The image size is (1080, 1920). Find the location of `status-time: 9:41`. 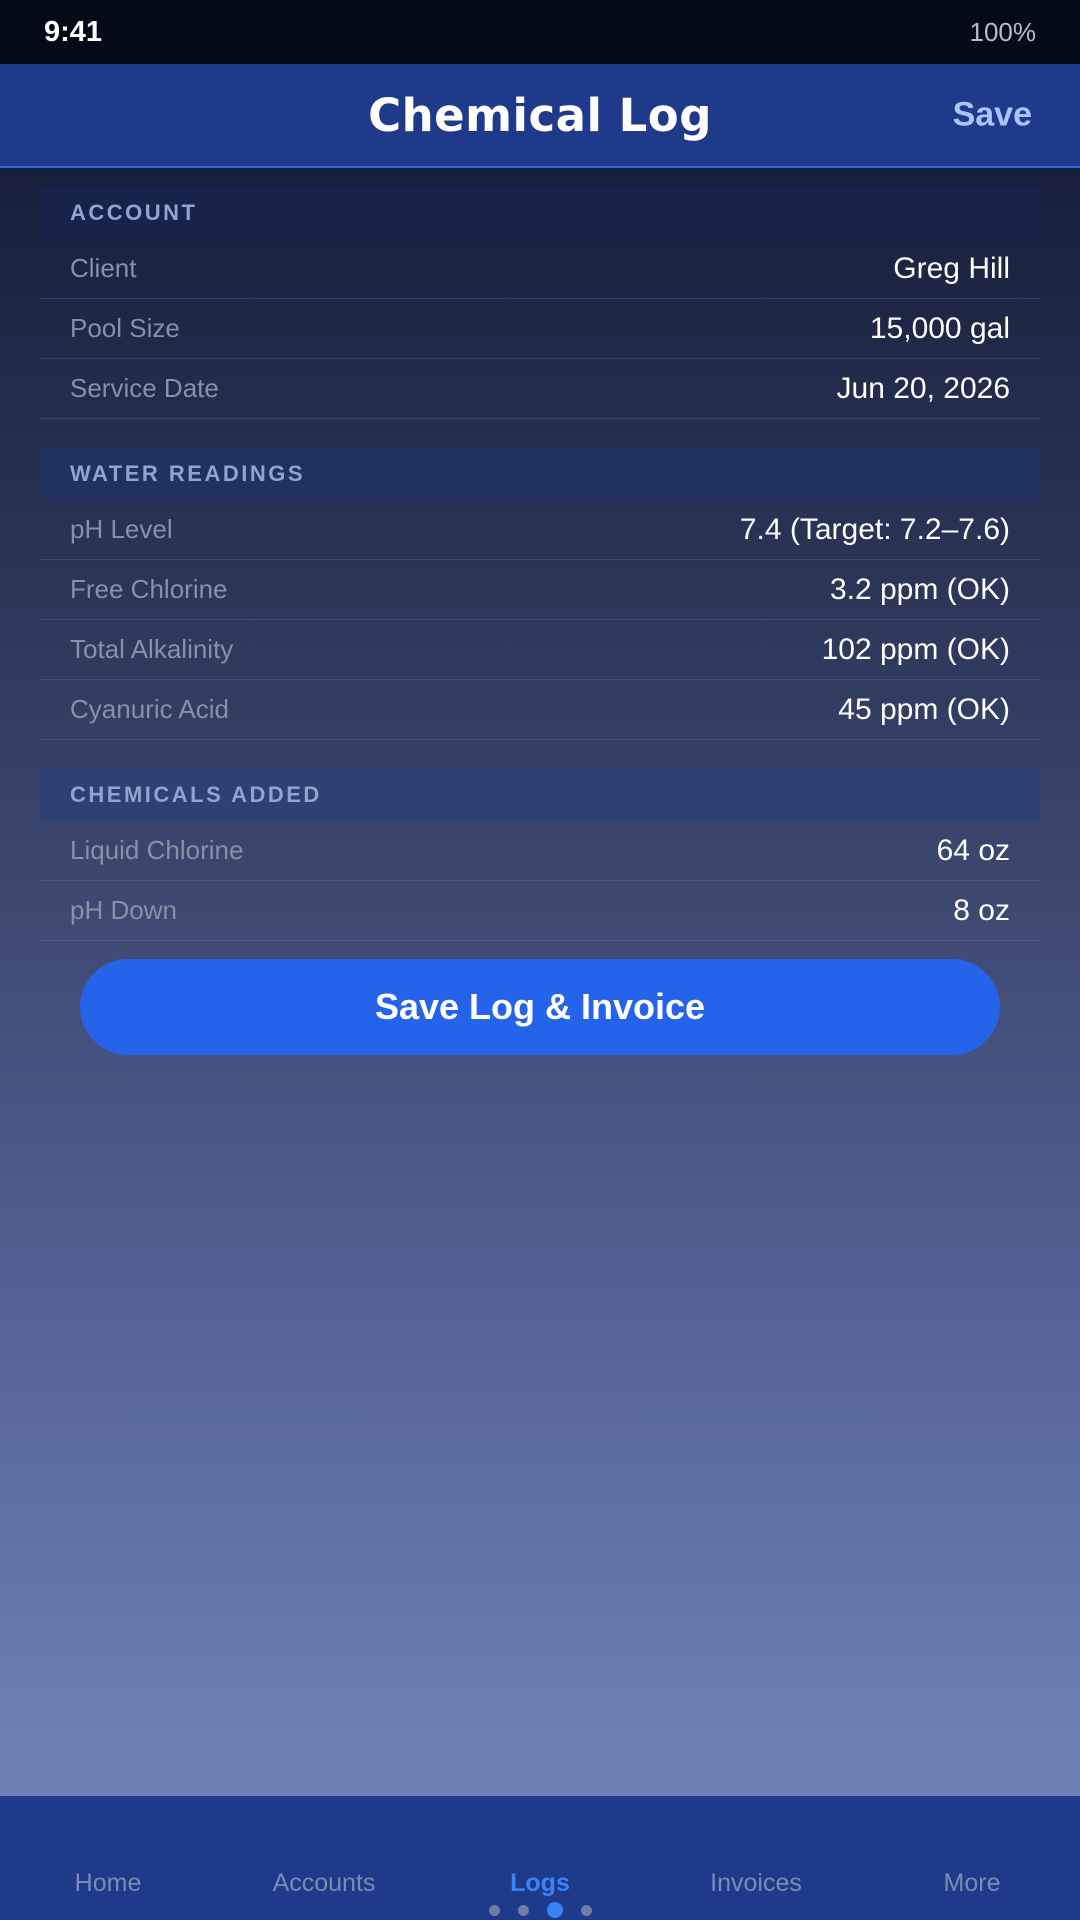

status-time: 9:41 is located at coordinates (73, 31).